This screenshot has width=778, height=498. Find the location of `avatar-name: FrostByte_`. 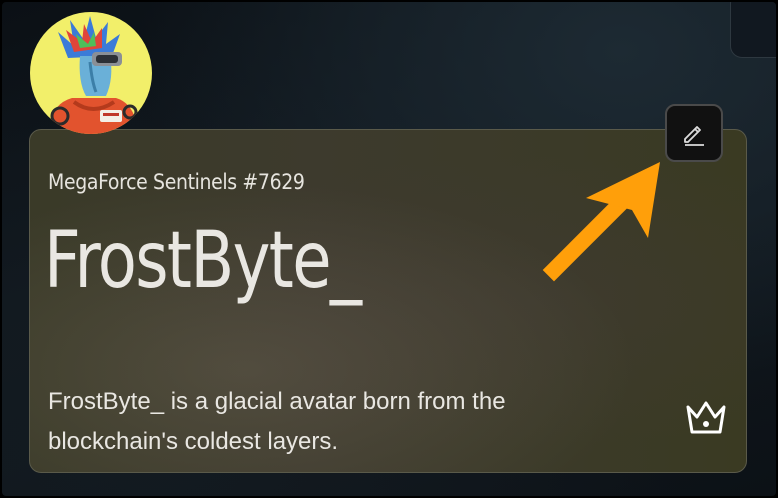

avatar-name: FrostByte_ is located at coordinates (203, 261).